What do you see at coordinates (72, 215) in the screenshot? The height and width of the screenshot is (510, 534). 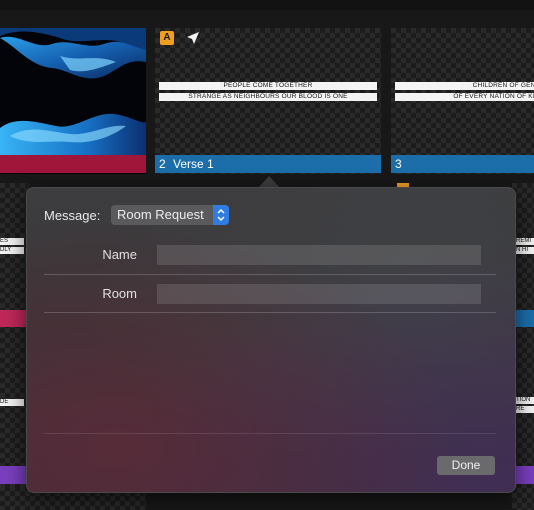 I see `message-label: Message:` at bounding box center [72, 215].